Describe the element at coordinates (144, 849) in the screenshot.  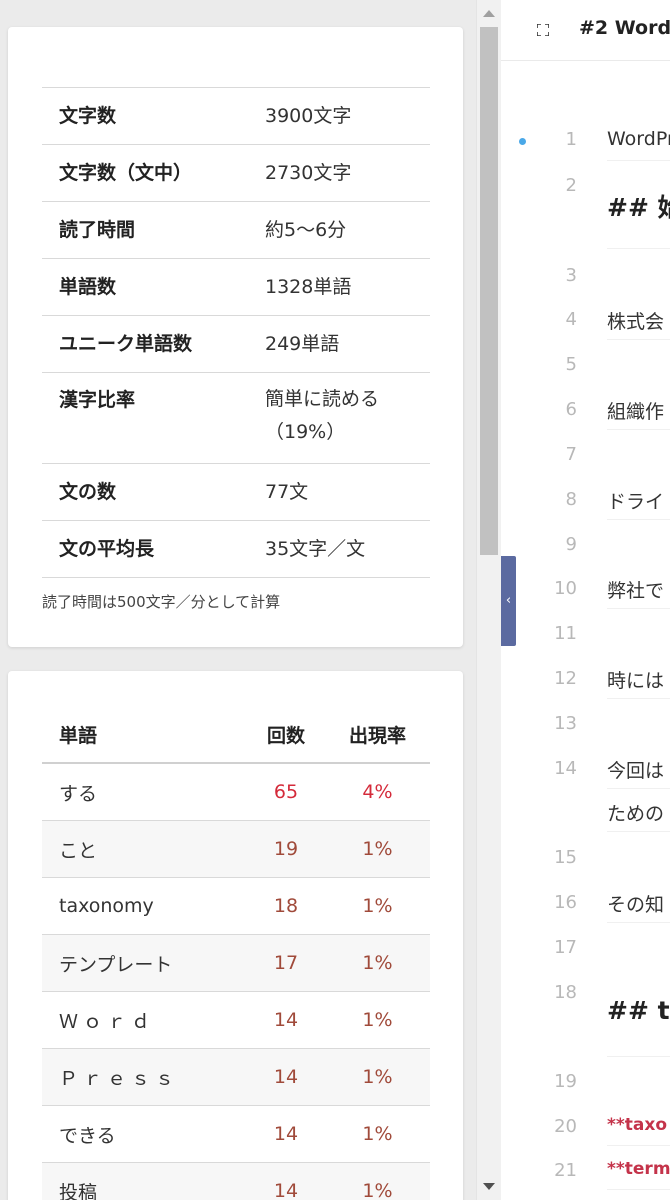
I see `word-cell: こと` at that location.